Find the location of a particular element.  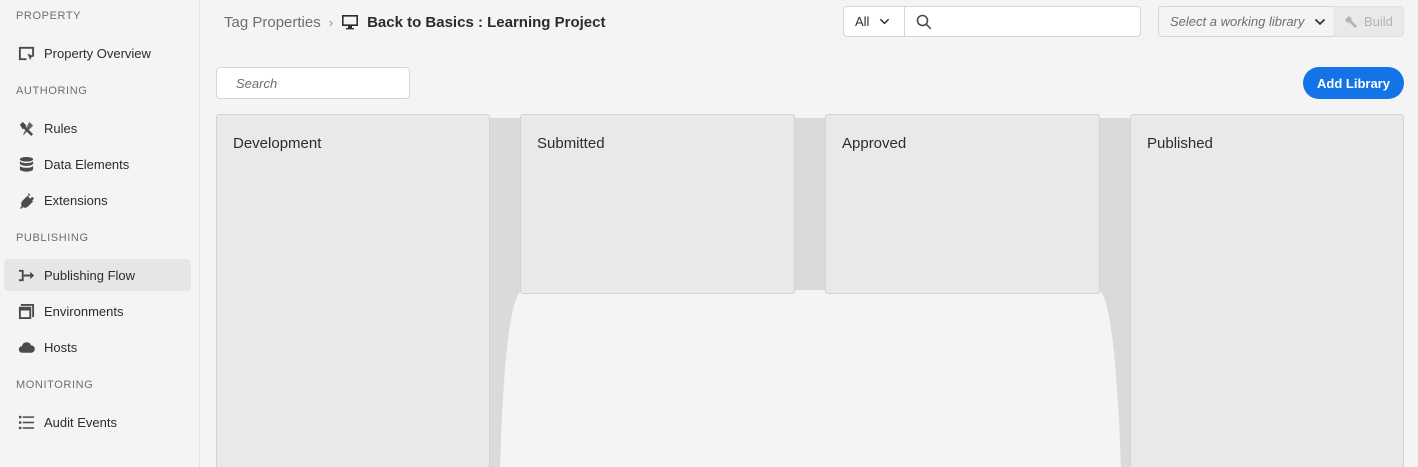

publishing-flow-icon is located at coordinates (26, 275).